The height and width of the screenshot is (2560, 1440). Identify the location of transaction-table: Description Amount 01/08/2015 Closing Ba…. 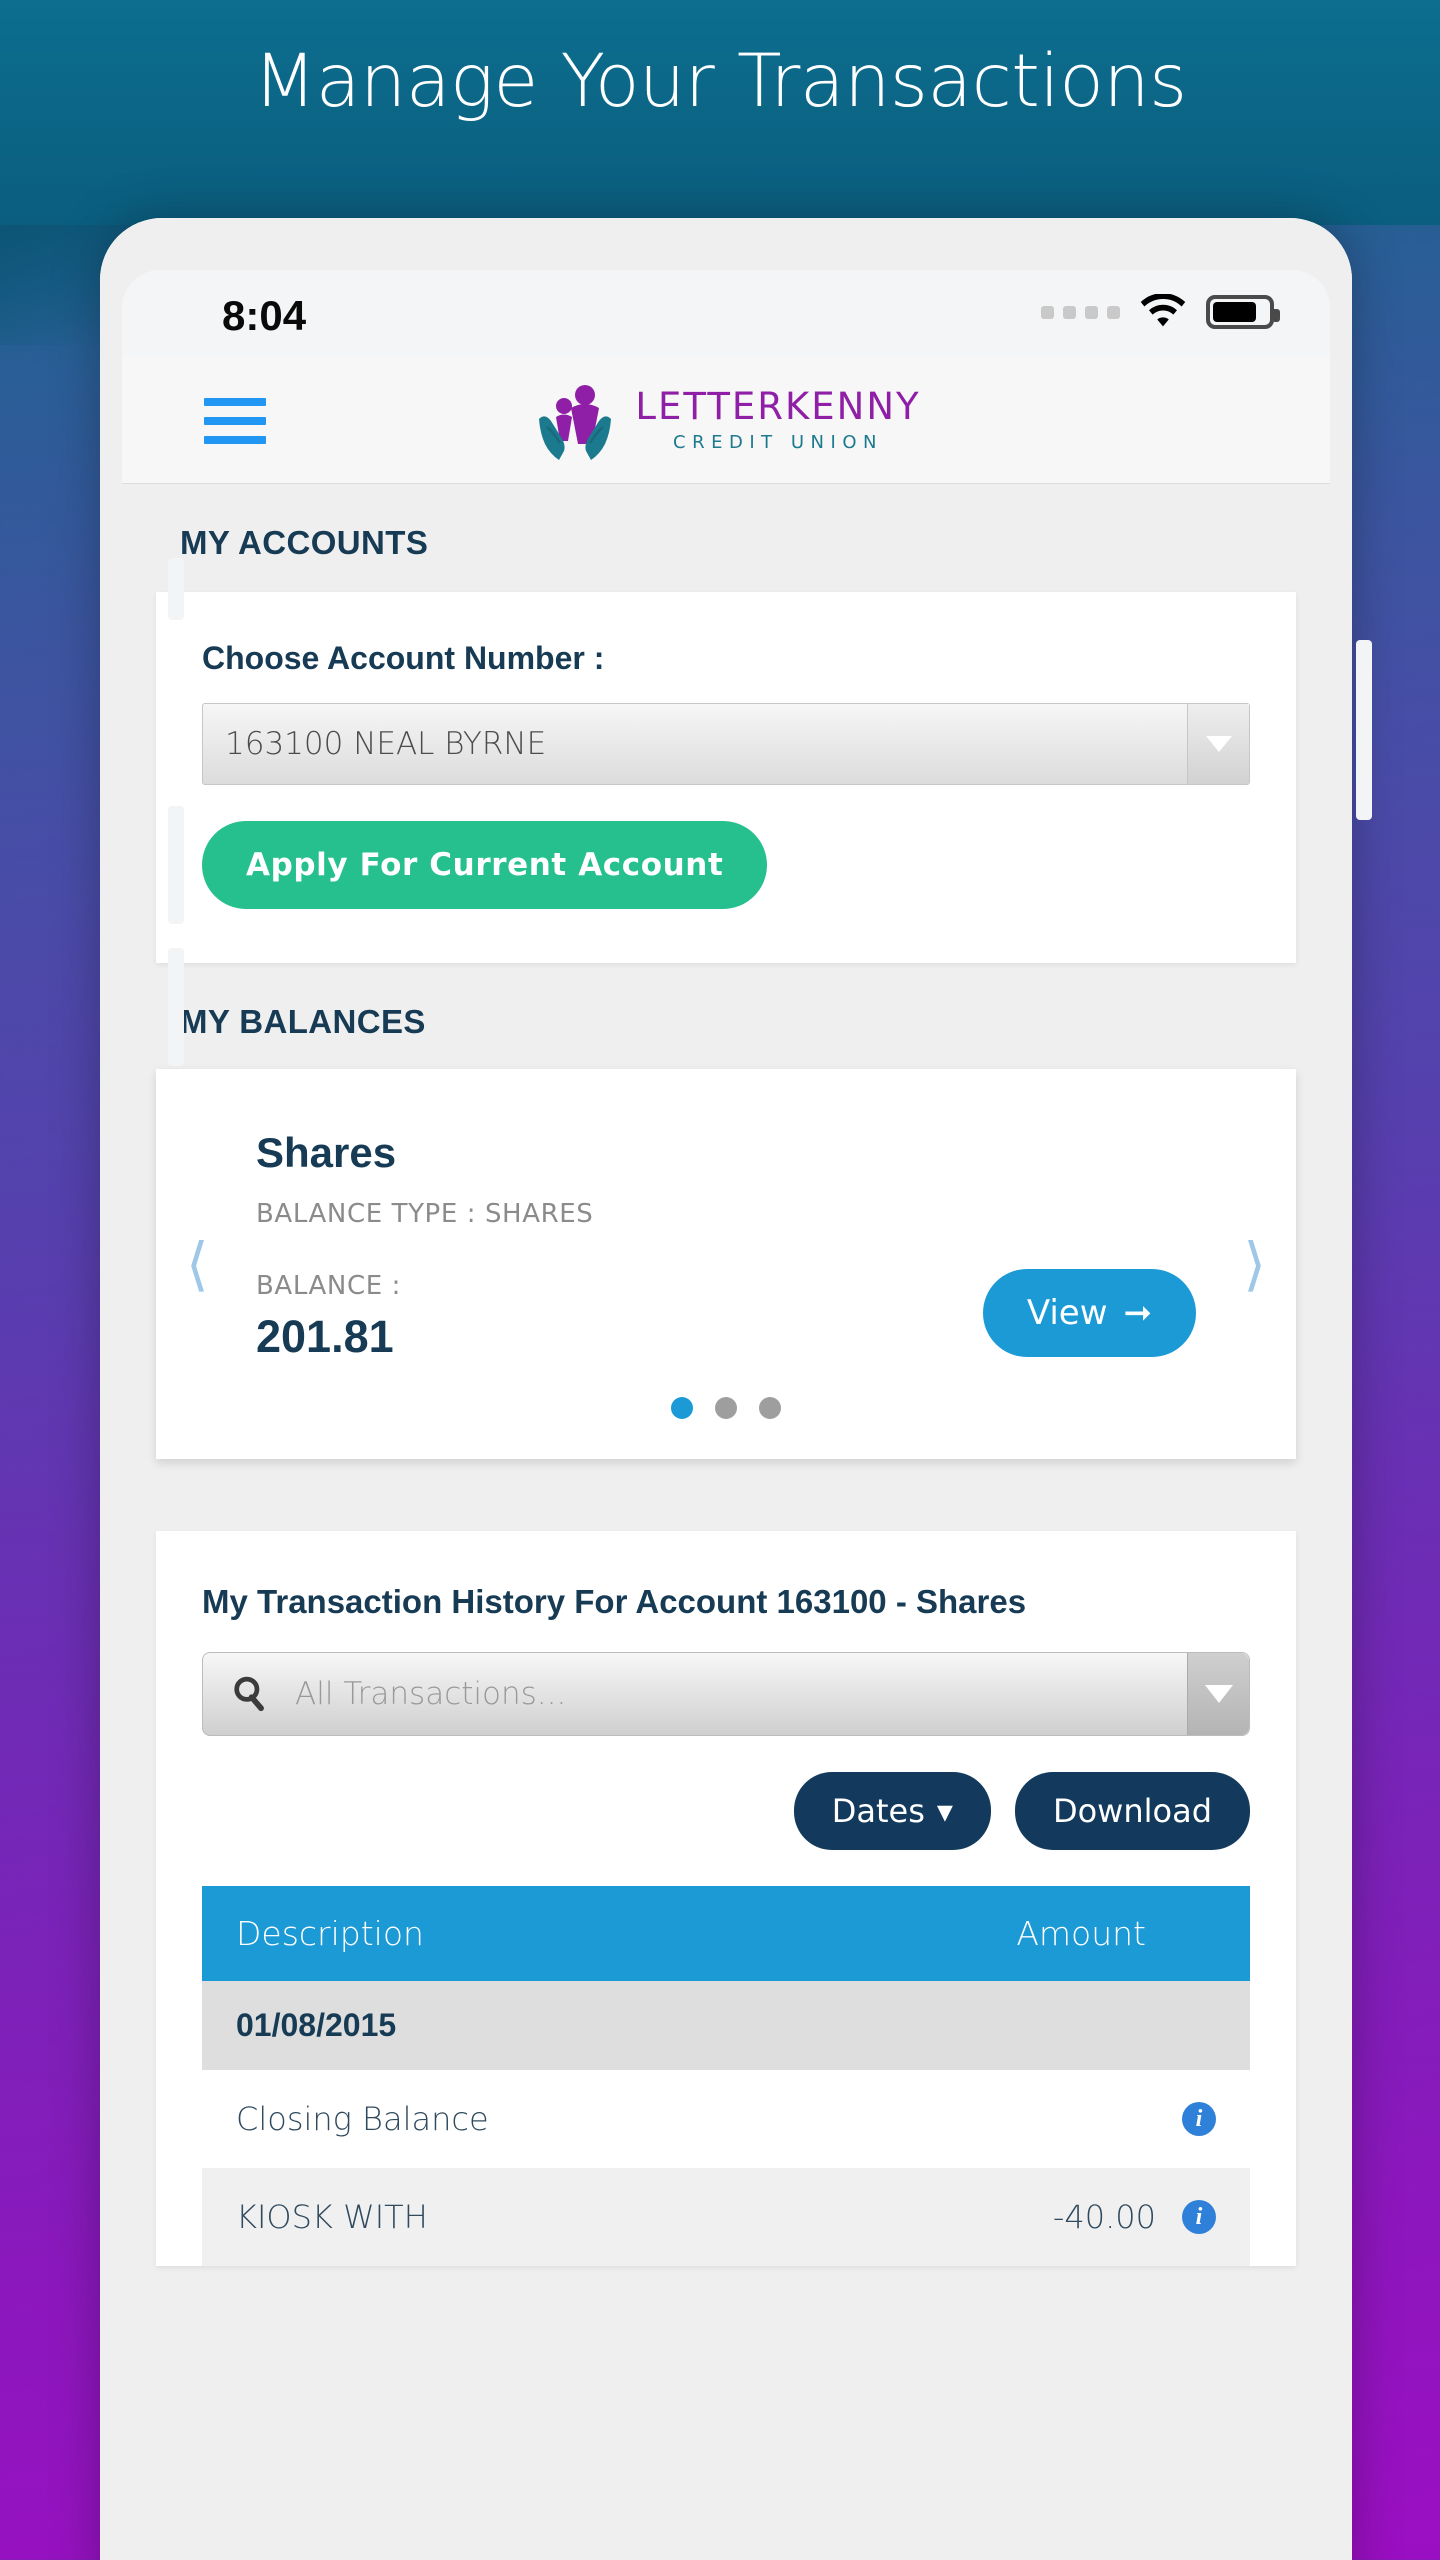
(726, 2076).